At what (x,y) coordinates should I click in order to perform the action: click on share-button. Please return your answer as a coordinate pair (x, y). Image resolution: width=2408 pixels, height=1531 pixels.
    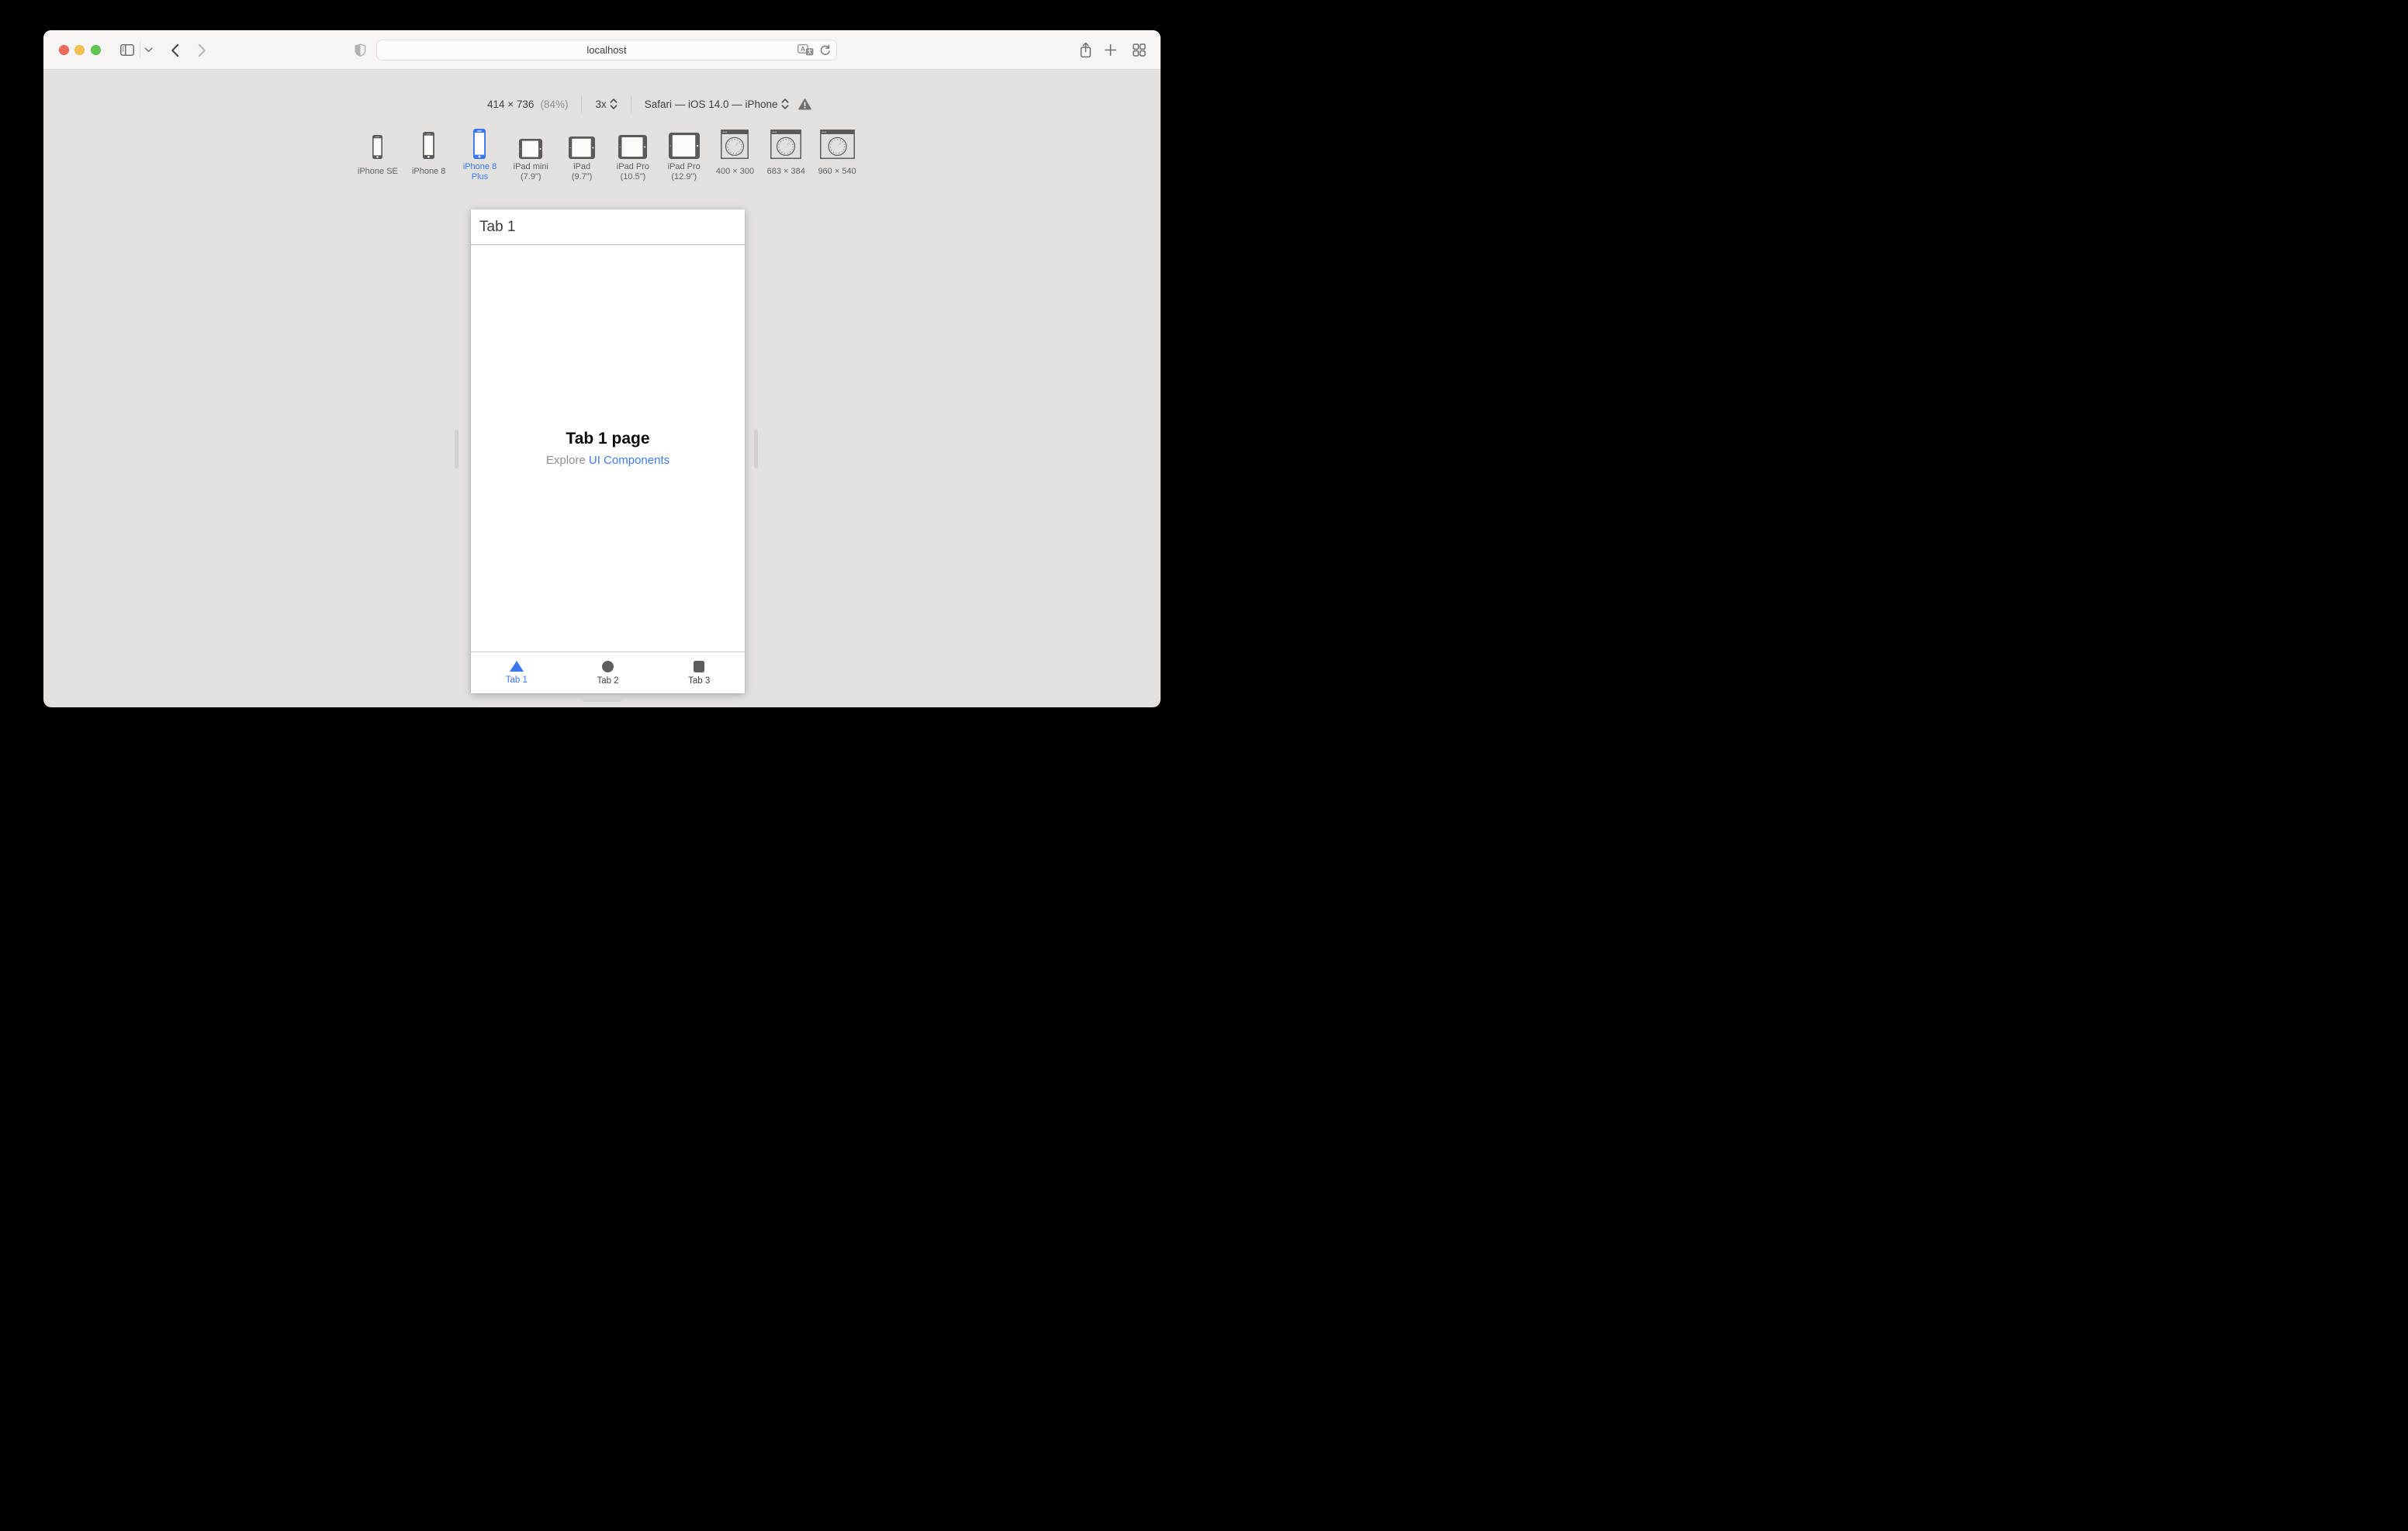
    Looking at the image, I should click on (1085, 50).